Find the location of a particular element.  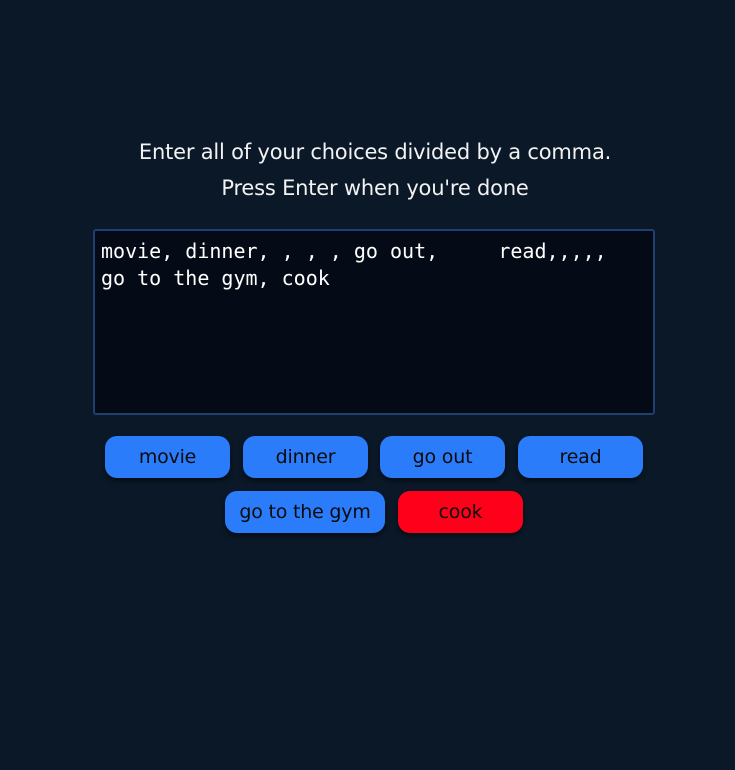

choice-button-read: read is located at coordinates (580, 457).